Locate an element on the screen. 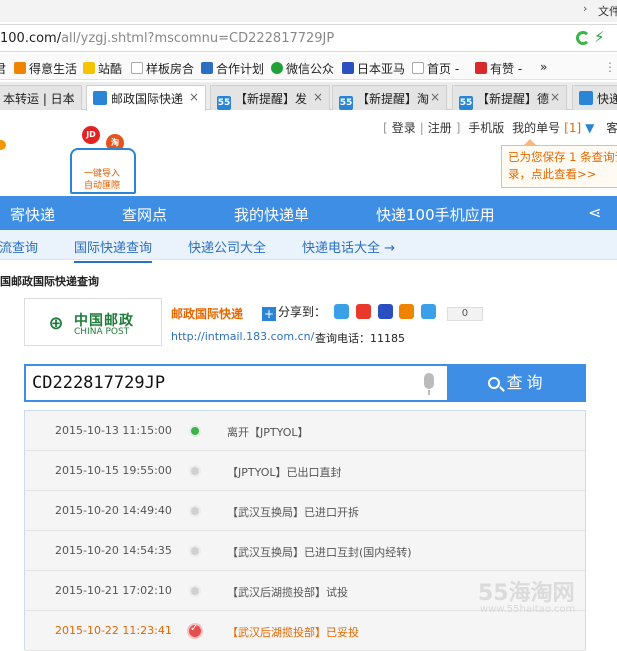  sub-nav: 物流查询 国际快递查询 快递公司大全 快递电话大全 → is located at coordinates (308, 246).